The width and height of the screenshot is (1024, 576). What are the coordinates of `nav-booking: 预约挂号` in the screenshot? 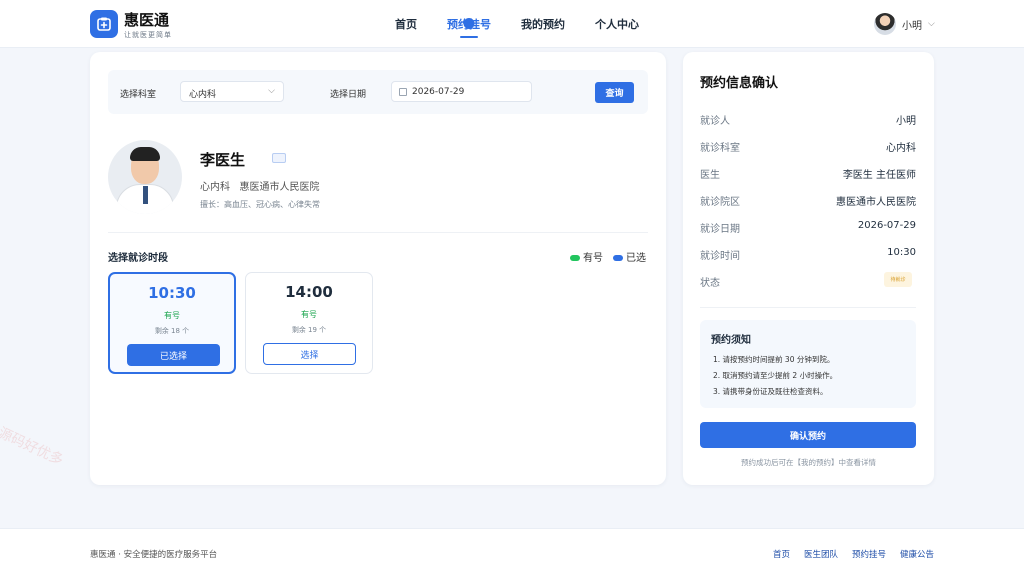 It's located at (469, 24).